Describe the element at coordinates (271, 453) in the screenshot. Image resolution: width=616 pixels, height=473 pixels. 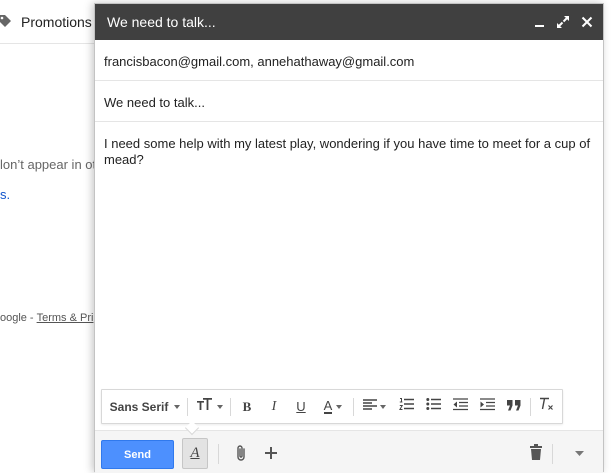
I see `plus-icon` at that location.